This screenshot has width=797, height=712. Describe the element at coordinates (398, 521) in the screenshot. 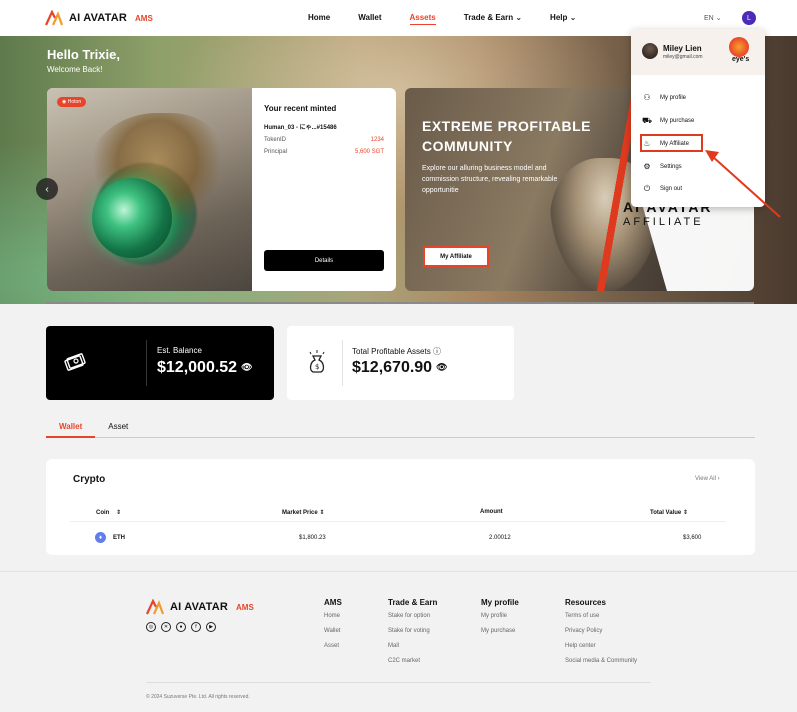

I see `table-divider` at that location.